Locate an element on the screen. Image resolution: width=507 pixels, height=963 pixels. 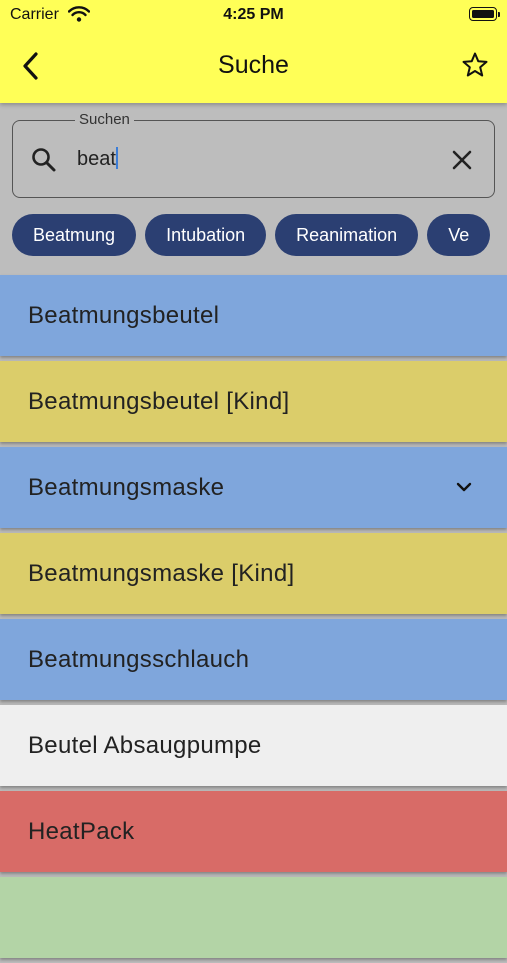
category-chips: Beatmung Intubation Reanimation Ve is located at coordinates (255, 236).